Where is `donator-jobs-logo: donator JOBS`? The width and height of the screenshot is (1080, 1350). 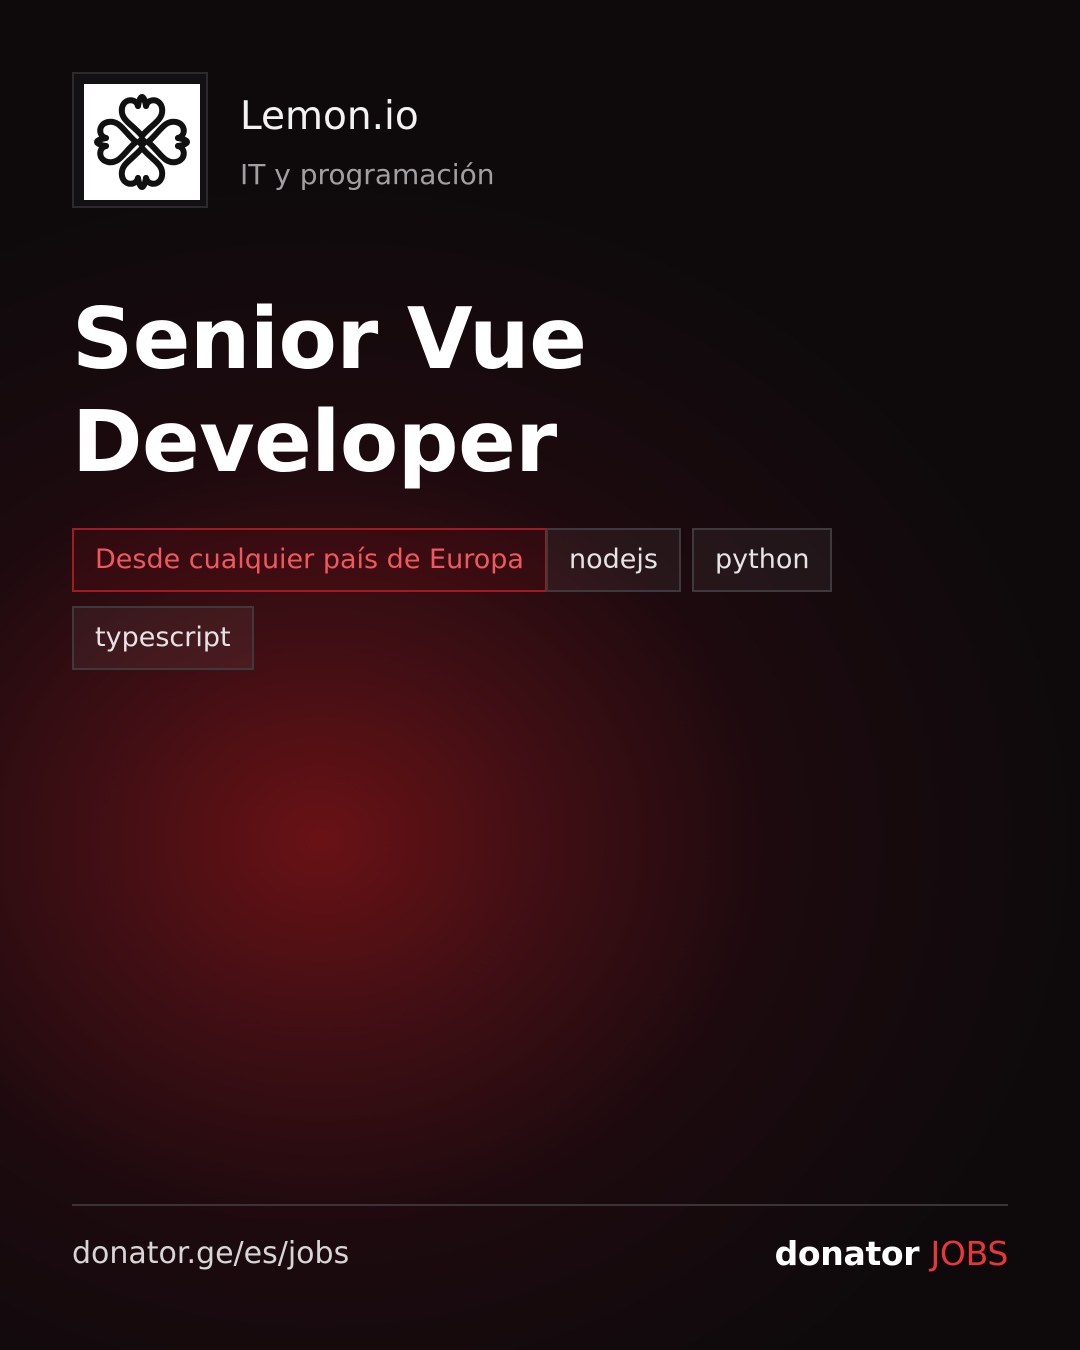
donator-jobs-logo: donator JOBS is located at coordinates (891, 1253).